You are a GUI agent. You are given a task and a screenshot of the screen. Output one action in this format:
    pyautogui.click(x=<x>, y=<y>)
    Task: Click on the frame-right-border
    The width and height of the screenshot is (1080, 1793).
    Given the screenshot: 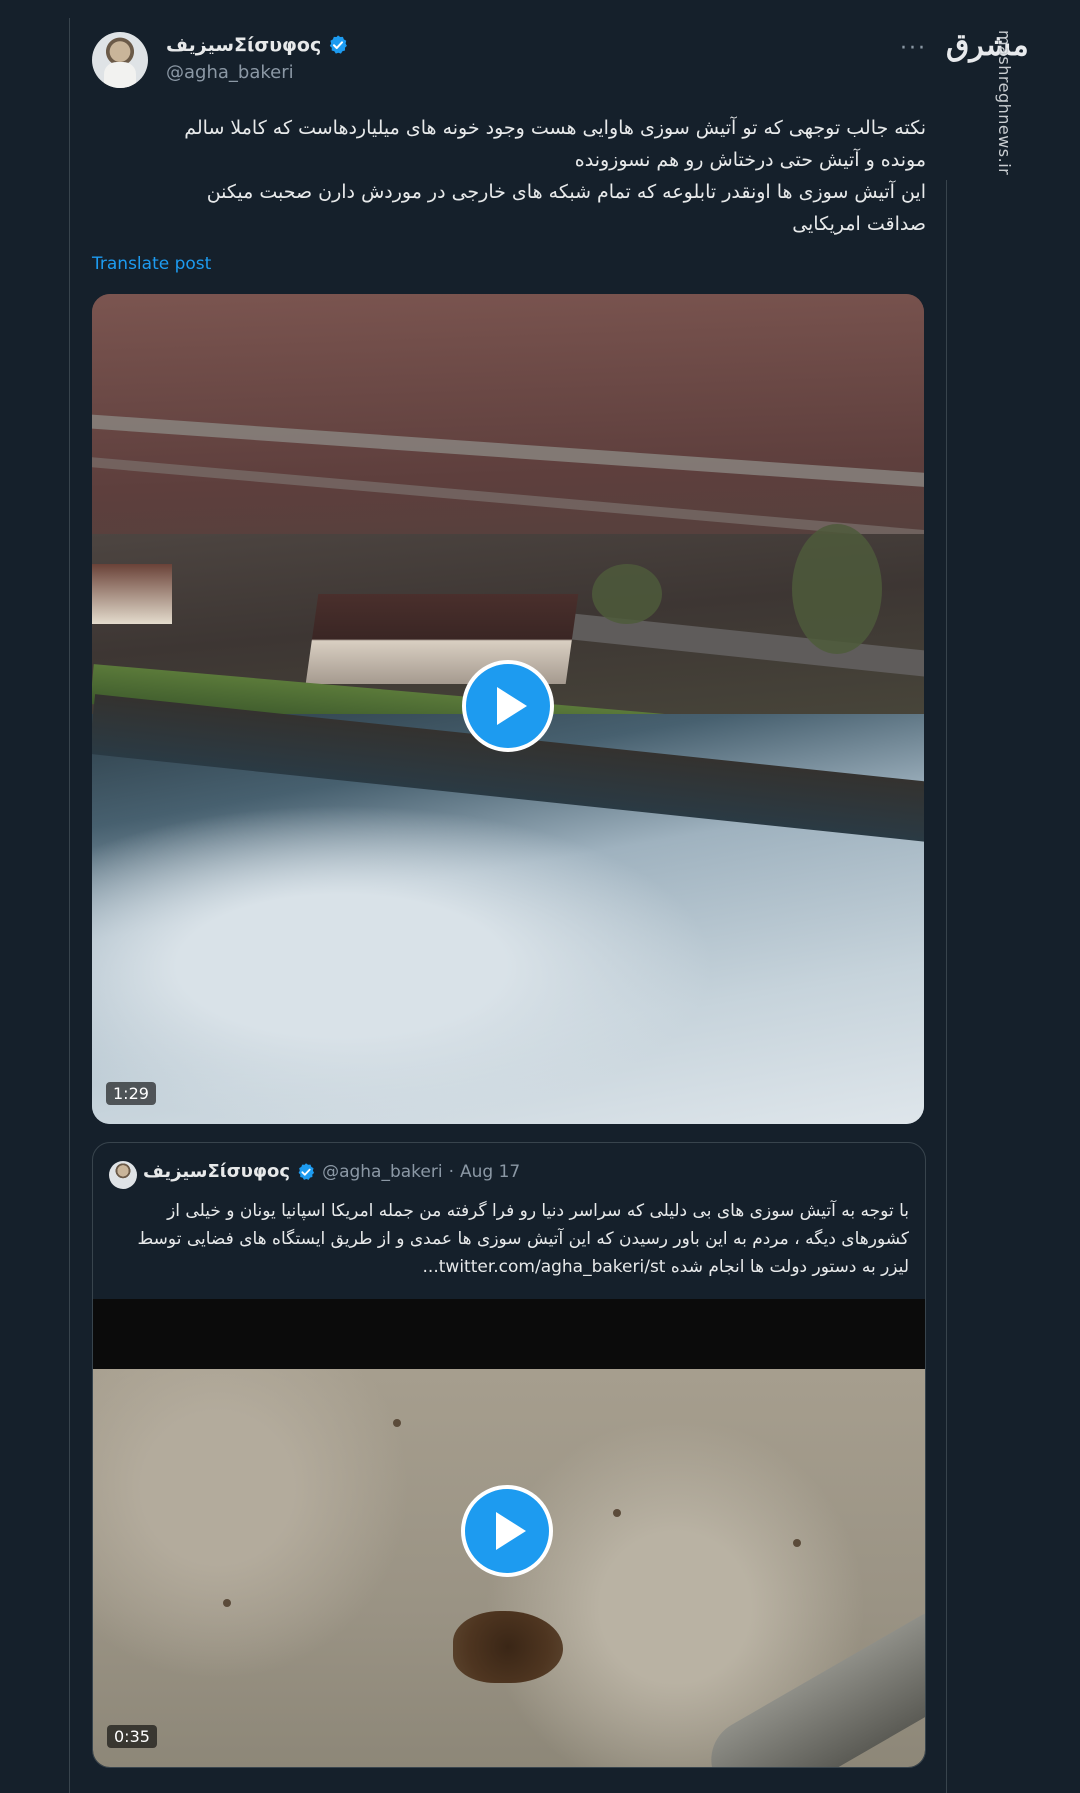 What is the action you would take?
    pyautogui.click(x=946, y=986)
    